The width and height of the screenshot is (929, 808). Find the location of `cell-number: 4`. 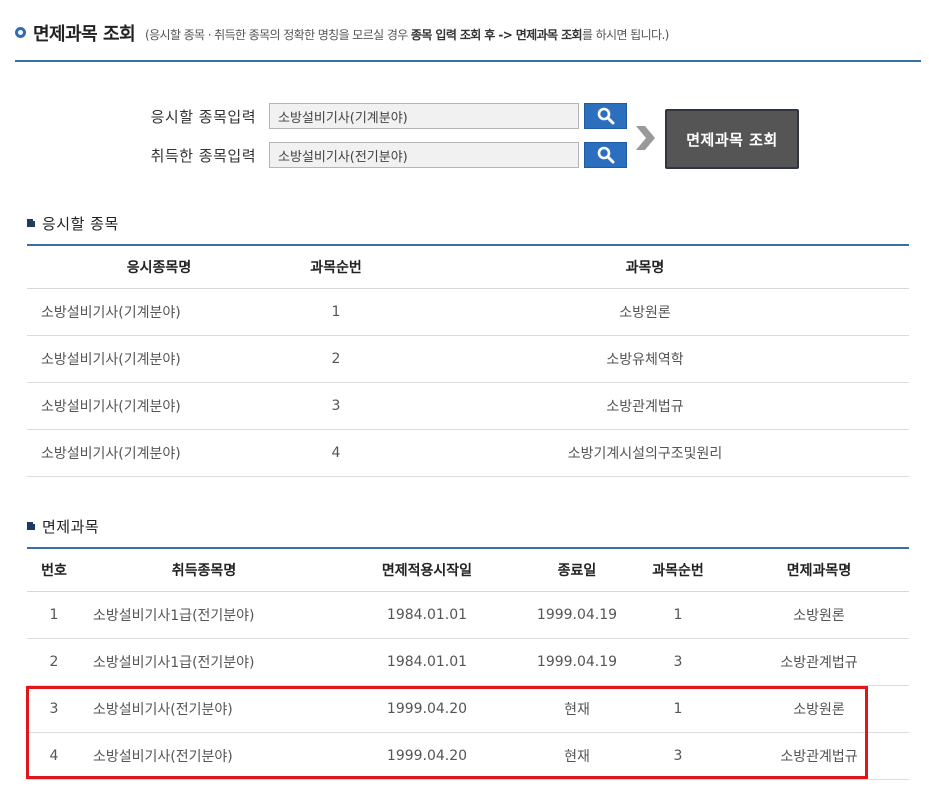

cell-number: 4 is located at coordinates (54, 756).